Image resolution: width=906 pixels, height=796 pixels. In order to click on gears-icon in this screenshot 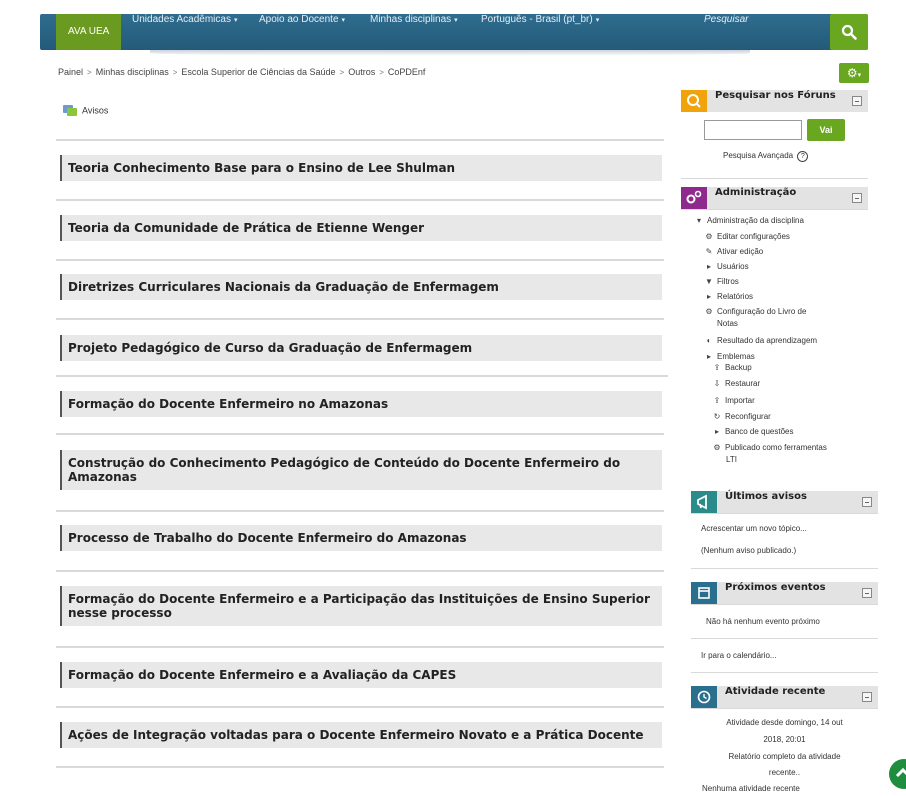, I will do `click(694, 198)`.